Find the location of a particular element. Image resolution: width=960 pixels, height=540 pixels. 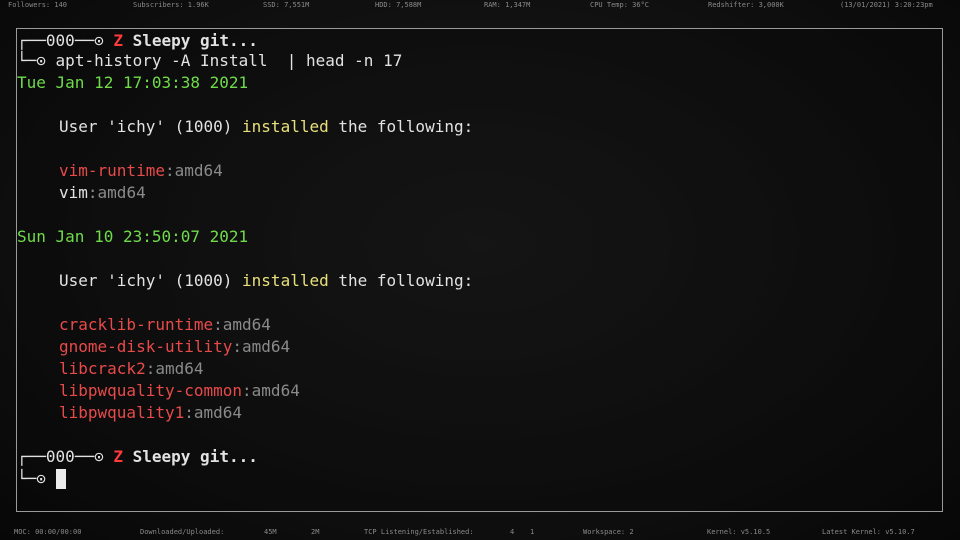

moc-player-stat: MOC: 00:00/00:00 is located at coordinates (48, 532).